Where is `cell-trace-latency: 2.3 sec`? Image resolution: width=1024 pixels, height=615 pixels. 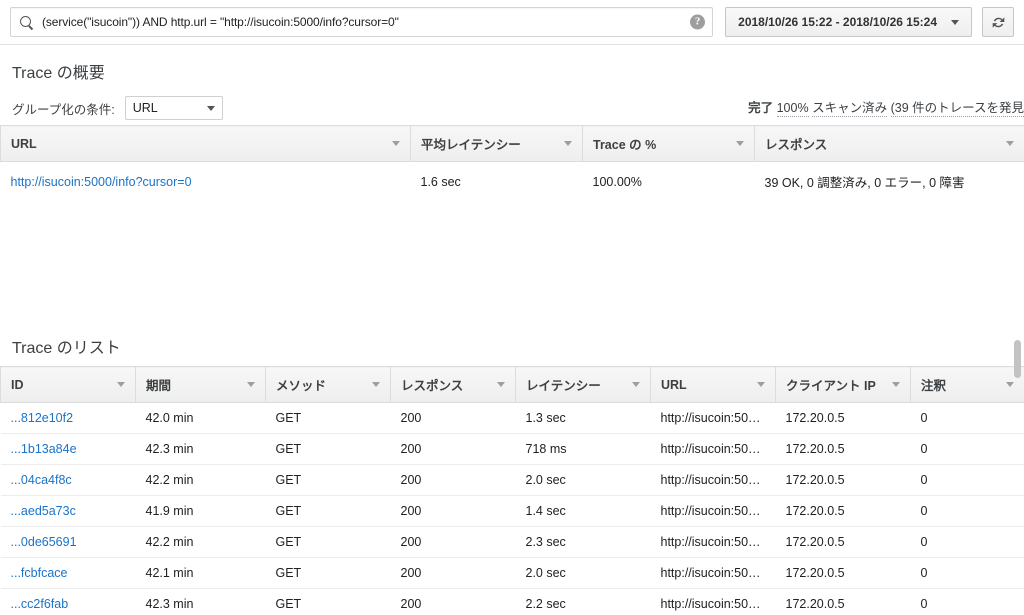 cell-trace-latency: 2.3 sec is located at coordinates (583, 542).